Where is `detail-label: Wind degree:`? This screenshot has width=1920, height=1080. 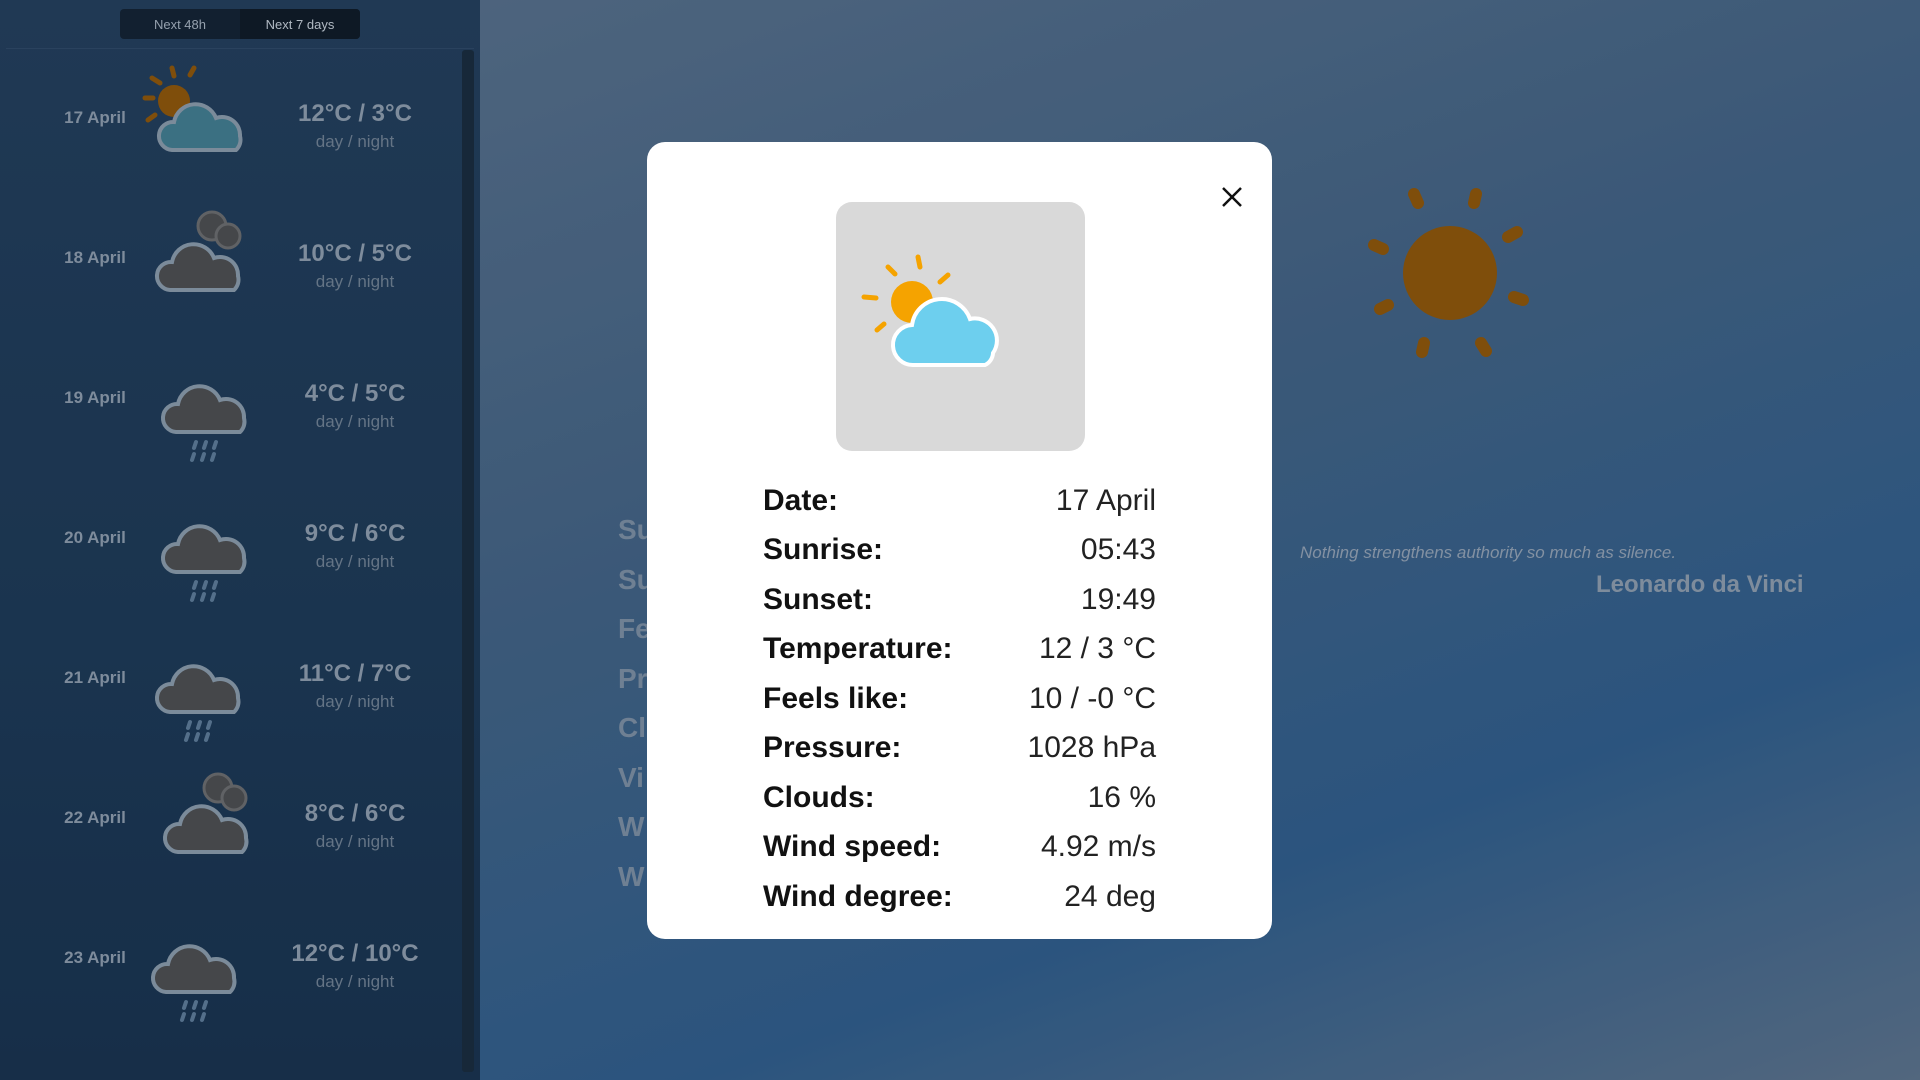 detail-label: Wind degree: is located at coordinates (858, 896).